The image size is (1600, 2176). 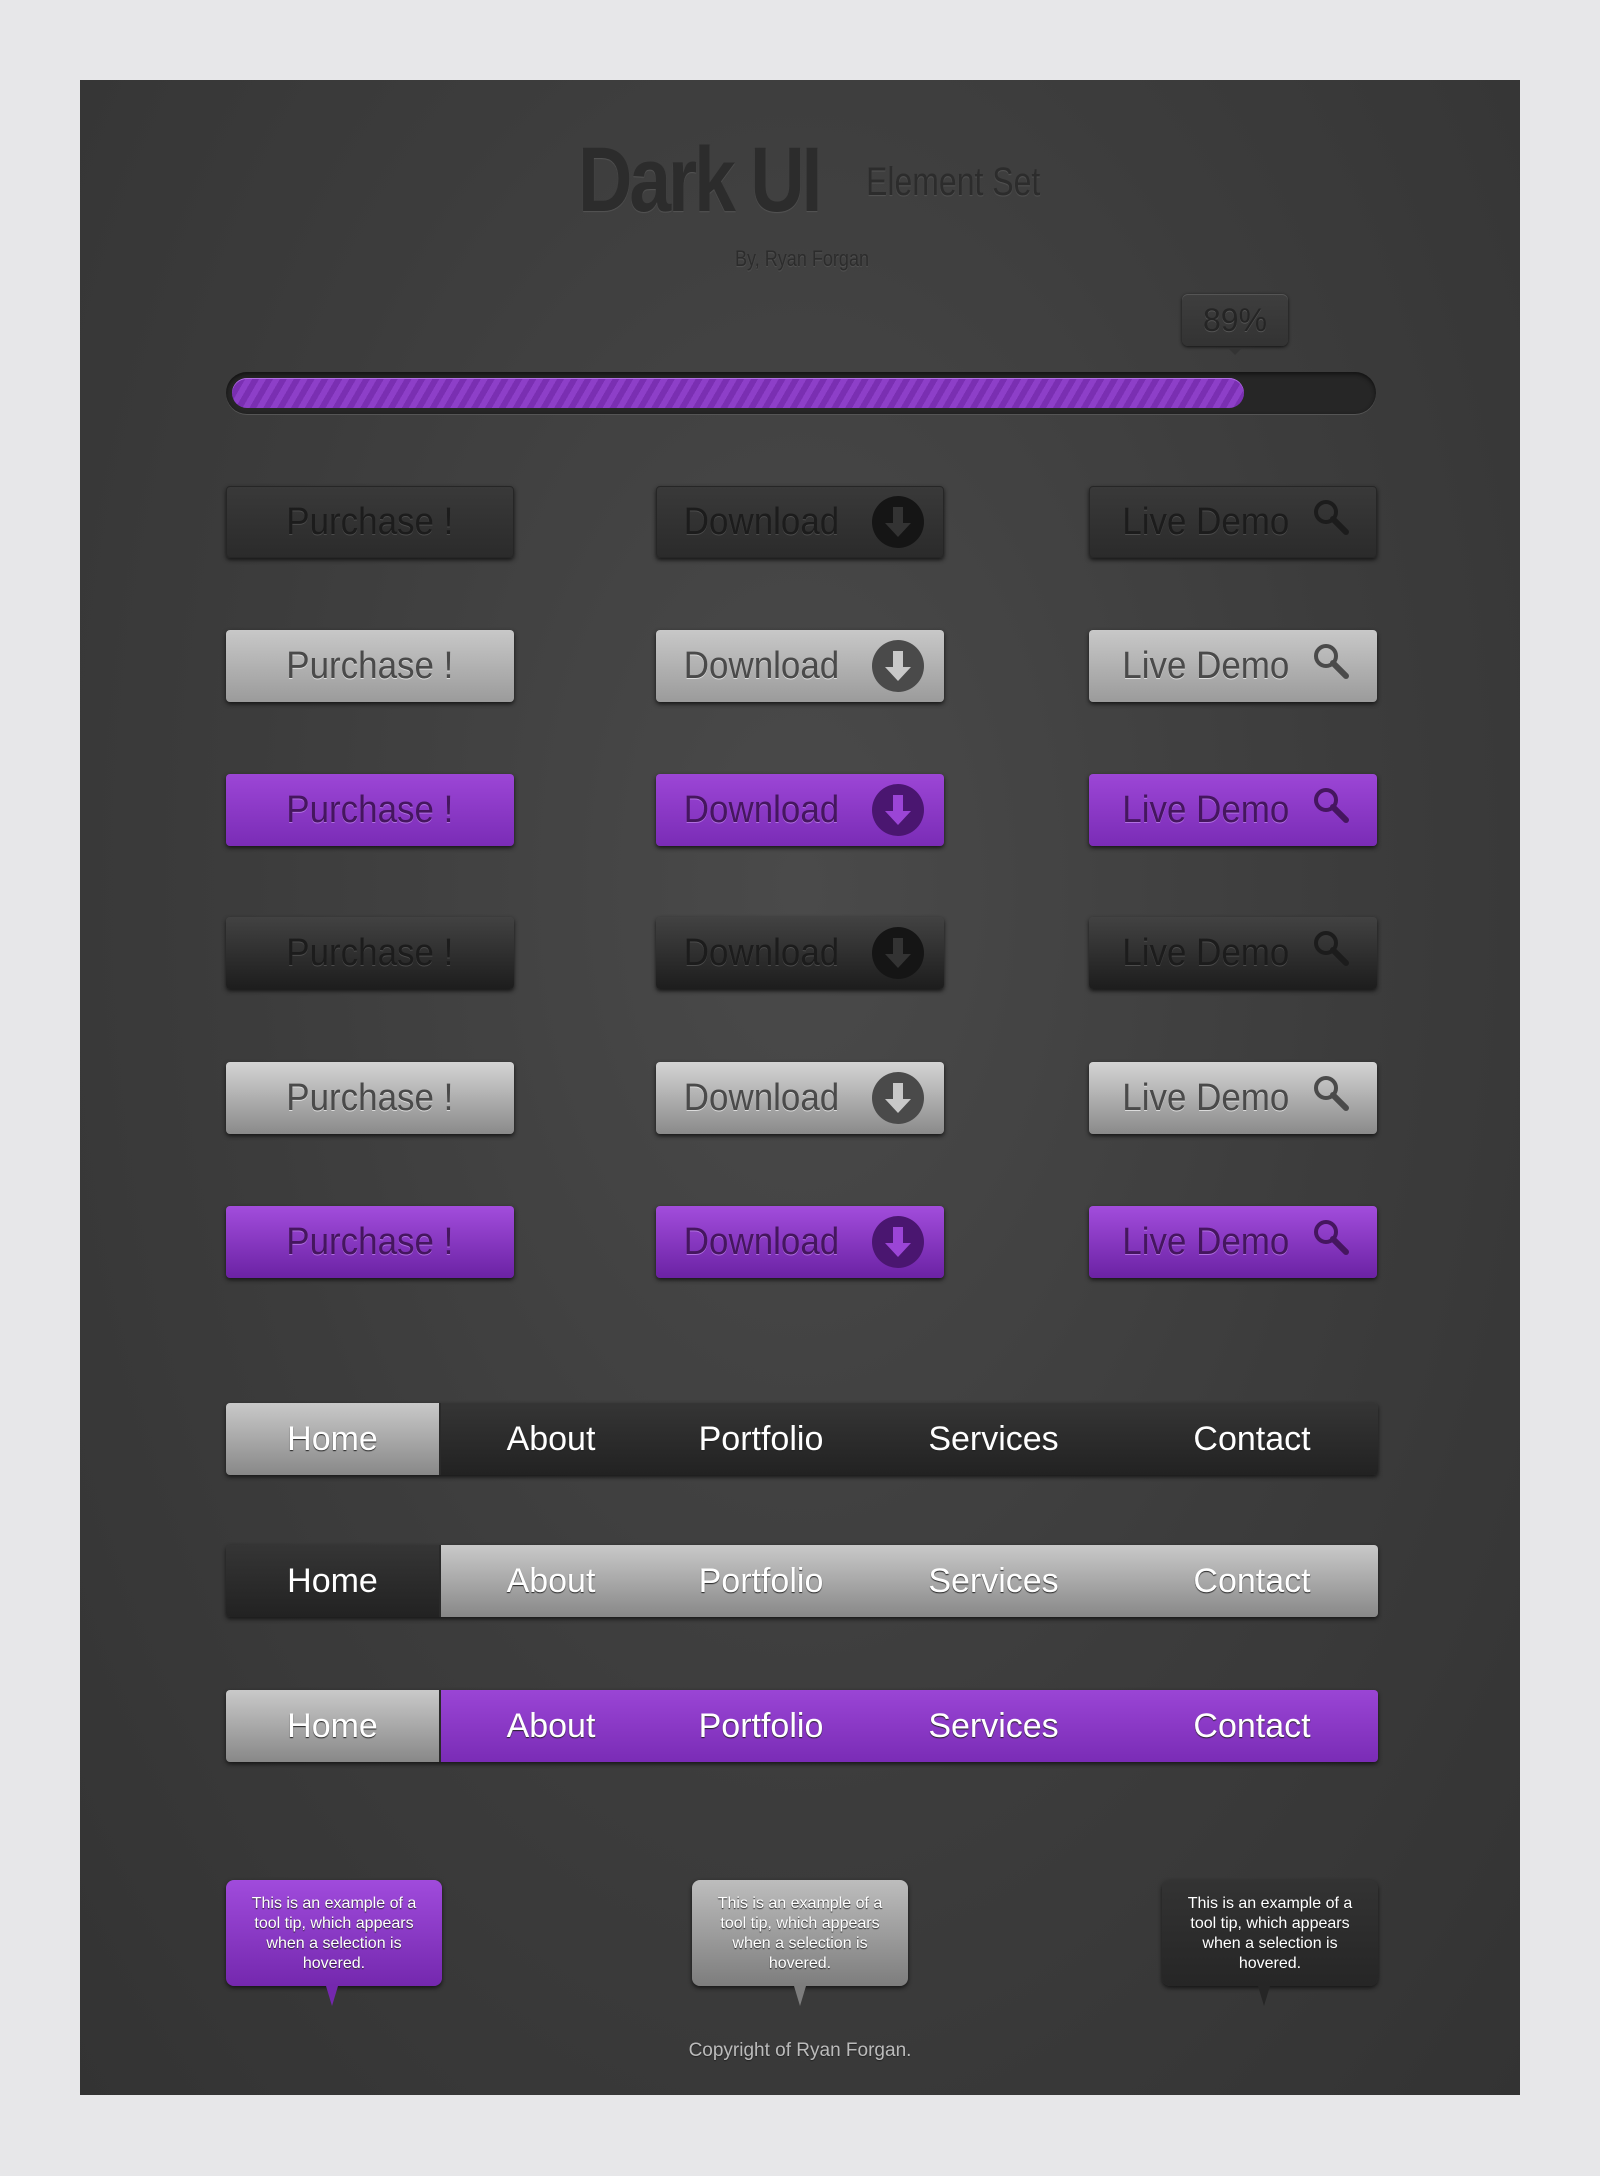 I want to click on nav-bar-dark: Home About Portfolio Services Contact, so click(x=802, y=1439).